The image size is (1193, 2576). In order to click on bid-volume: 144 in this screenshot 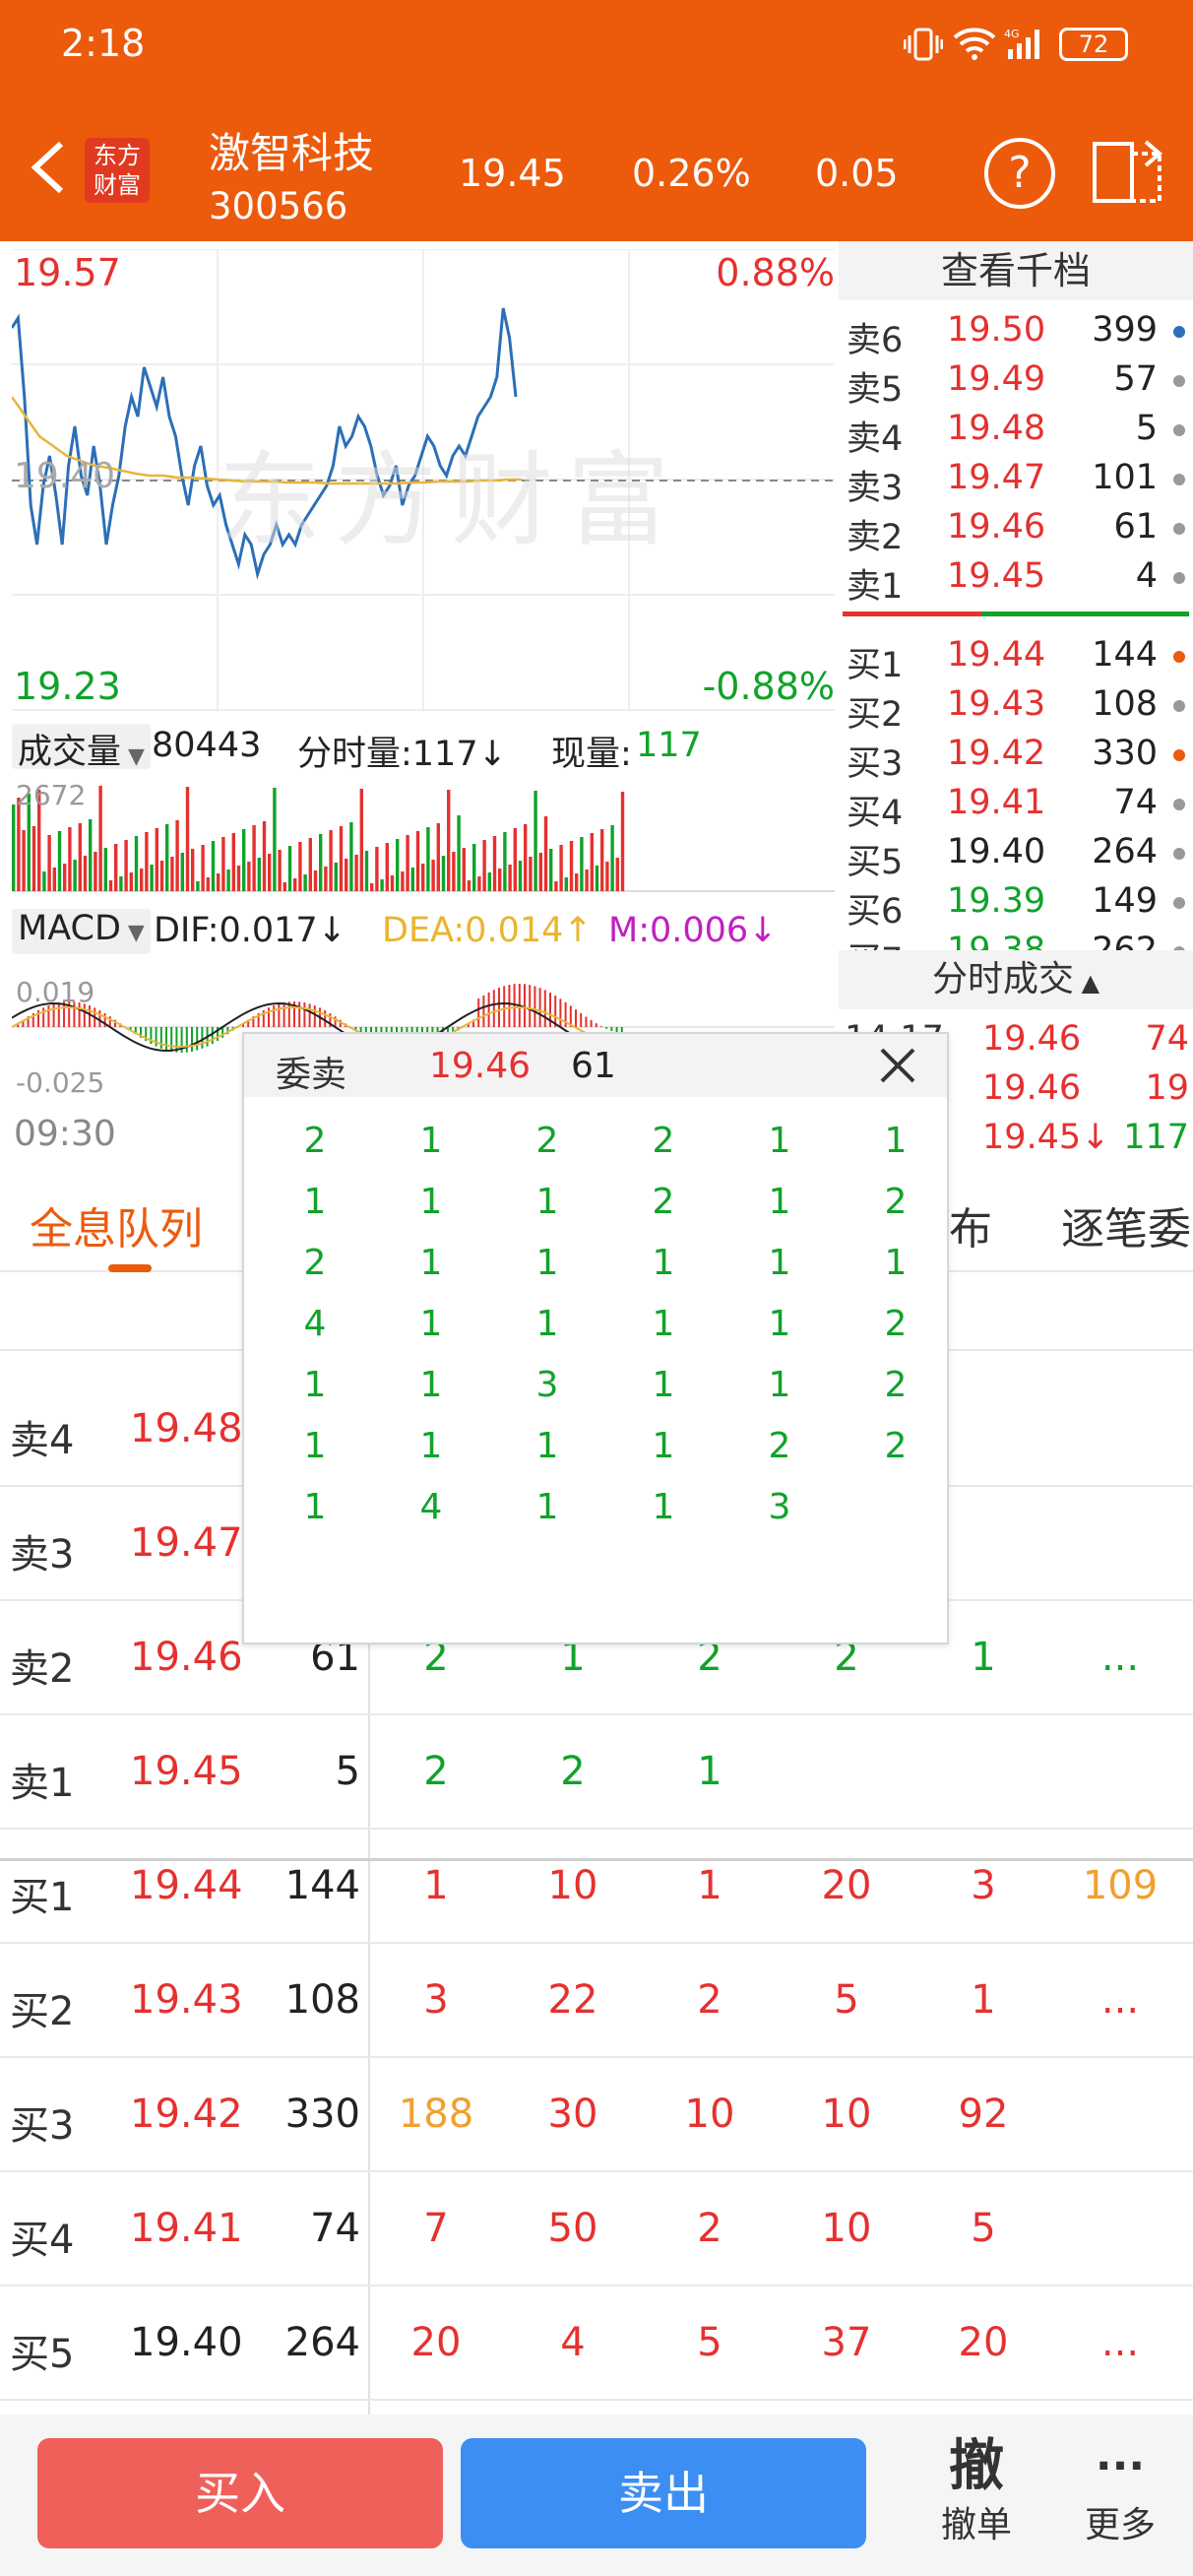, I will do `click(1125, 655)`.